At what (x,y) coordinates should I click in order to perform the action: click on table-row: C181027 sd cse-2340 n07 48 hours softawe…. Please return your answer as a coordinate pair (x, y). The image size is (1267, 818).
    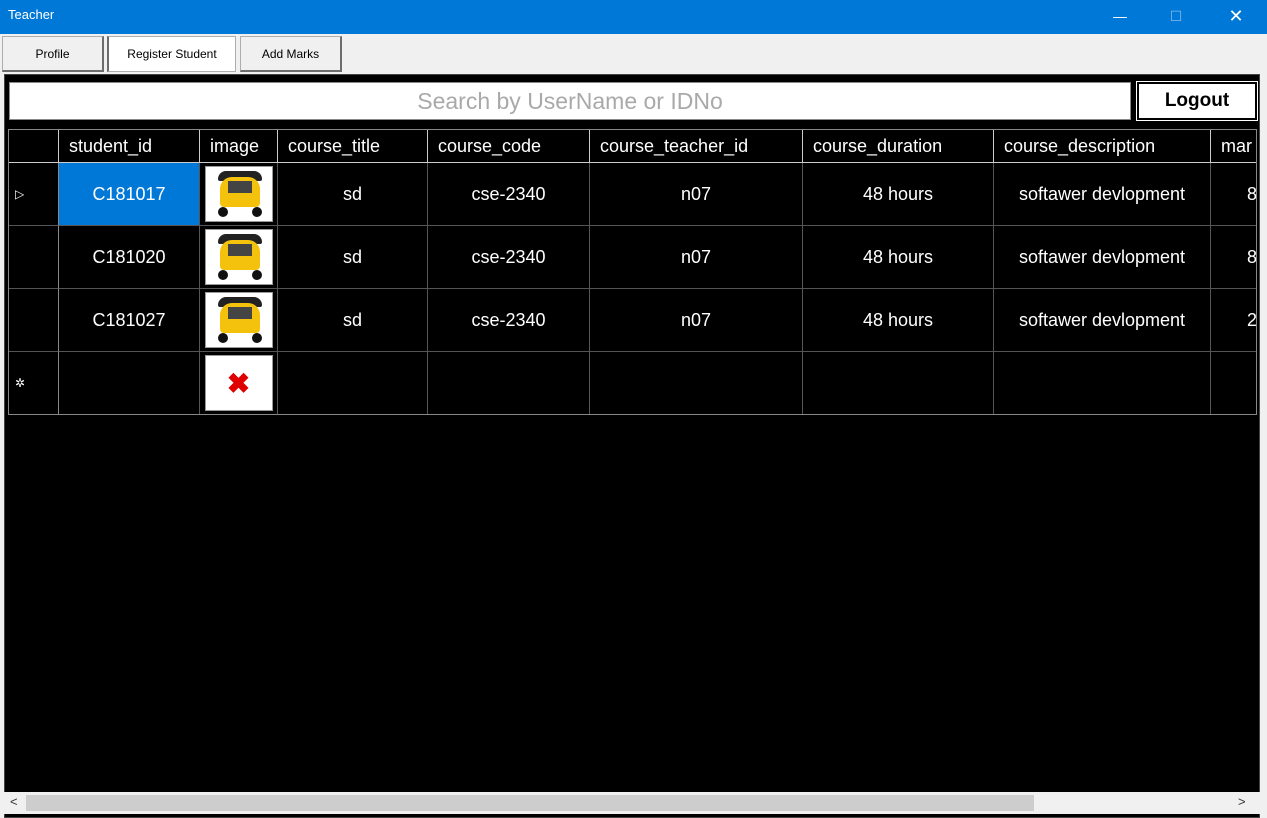
    Looking at the image, I should click on (632, 320).